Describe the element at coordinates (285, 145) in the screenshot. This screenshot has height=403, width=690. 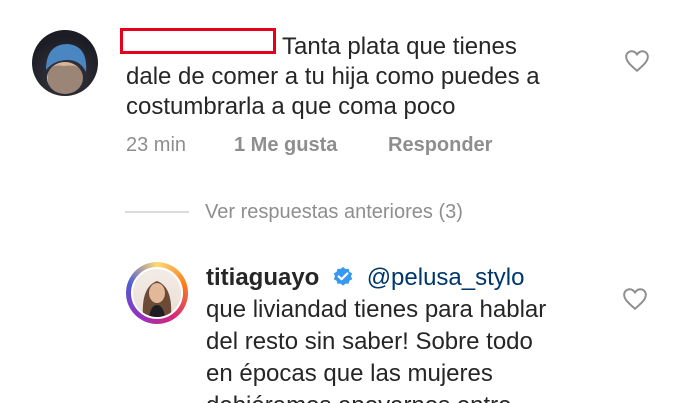
I see `likes-count-link: 1 Me gusta` at that location.